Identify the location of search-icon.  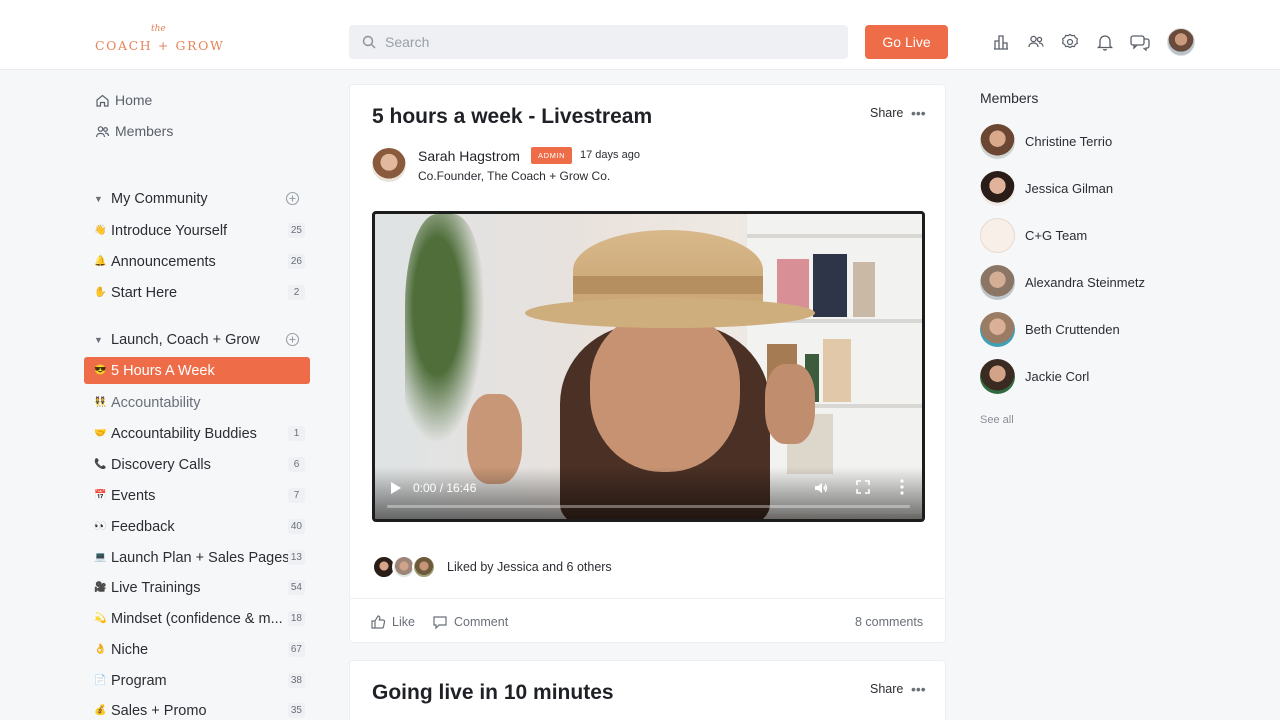
(369, 42).